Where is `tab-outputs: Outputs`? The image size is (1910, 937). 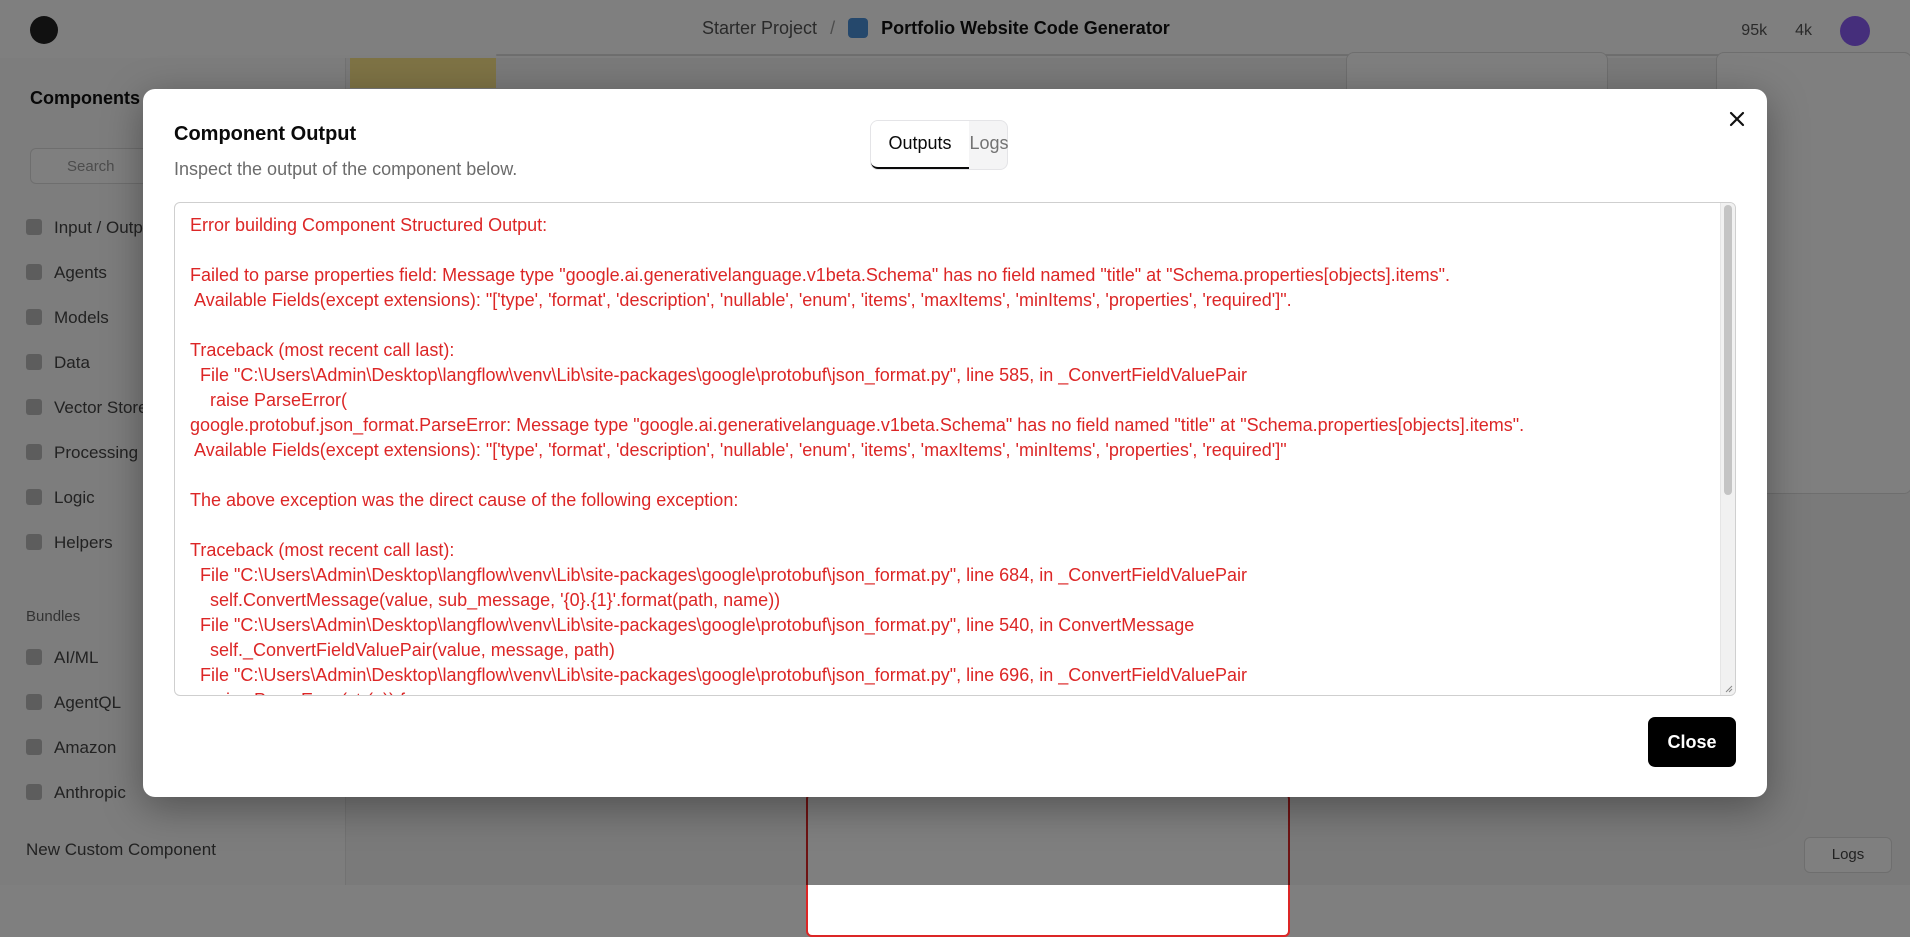
tab-outputs: Outputs is located at coordinates (920, 145).